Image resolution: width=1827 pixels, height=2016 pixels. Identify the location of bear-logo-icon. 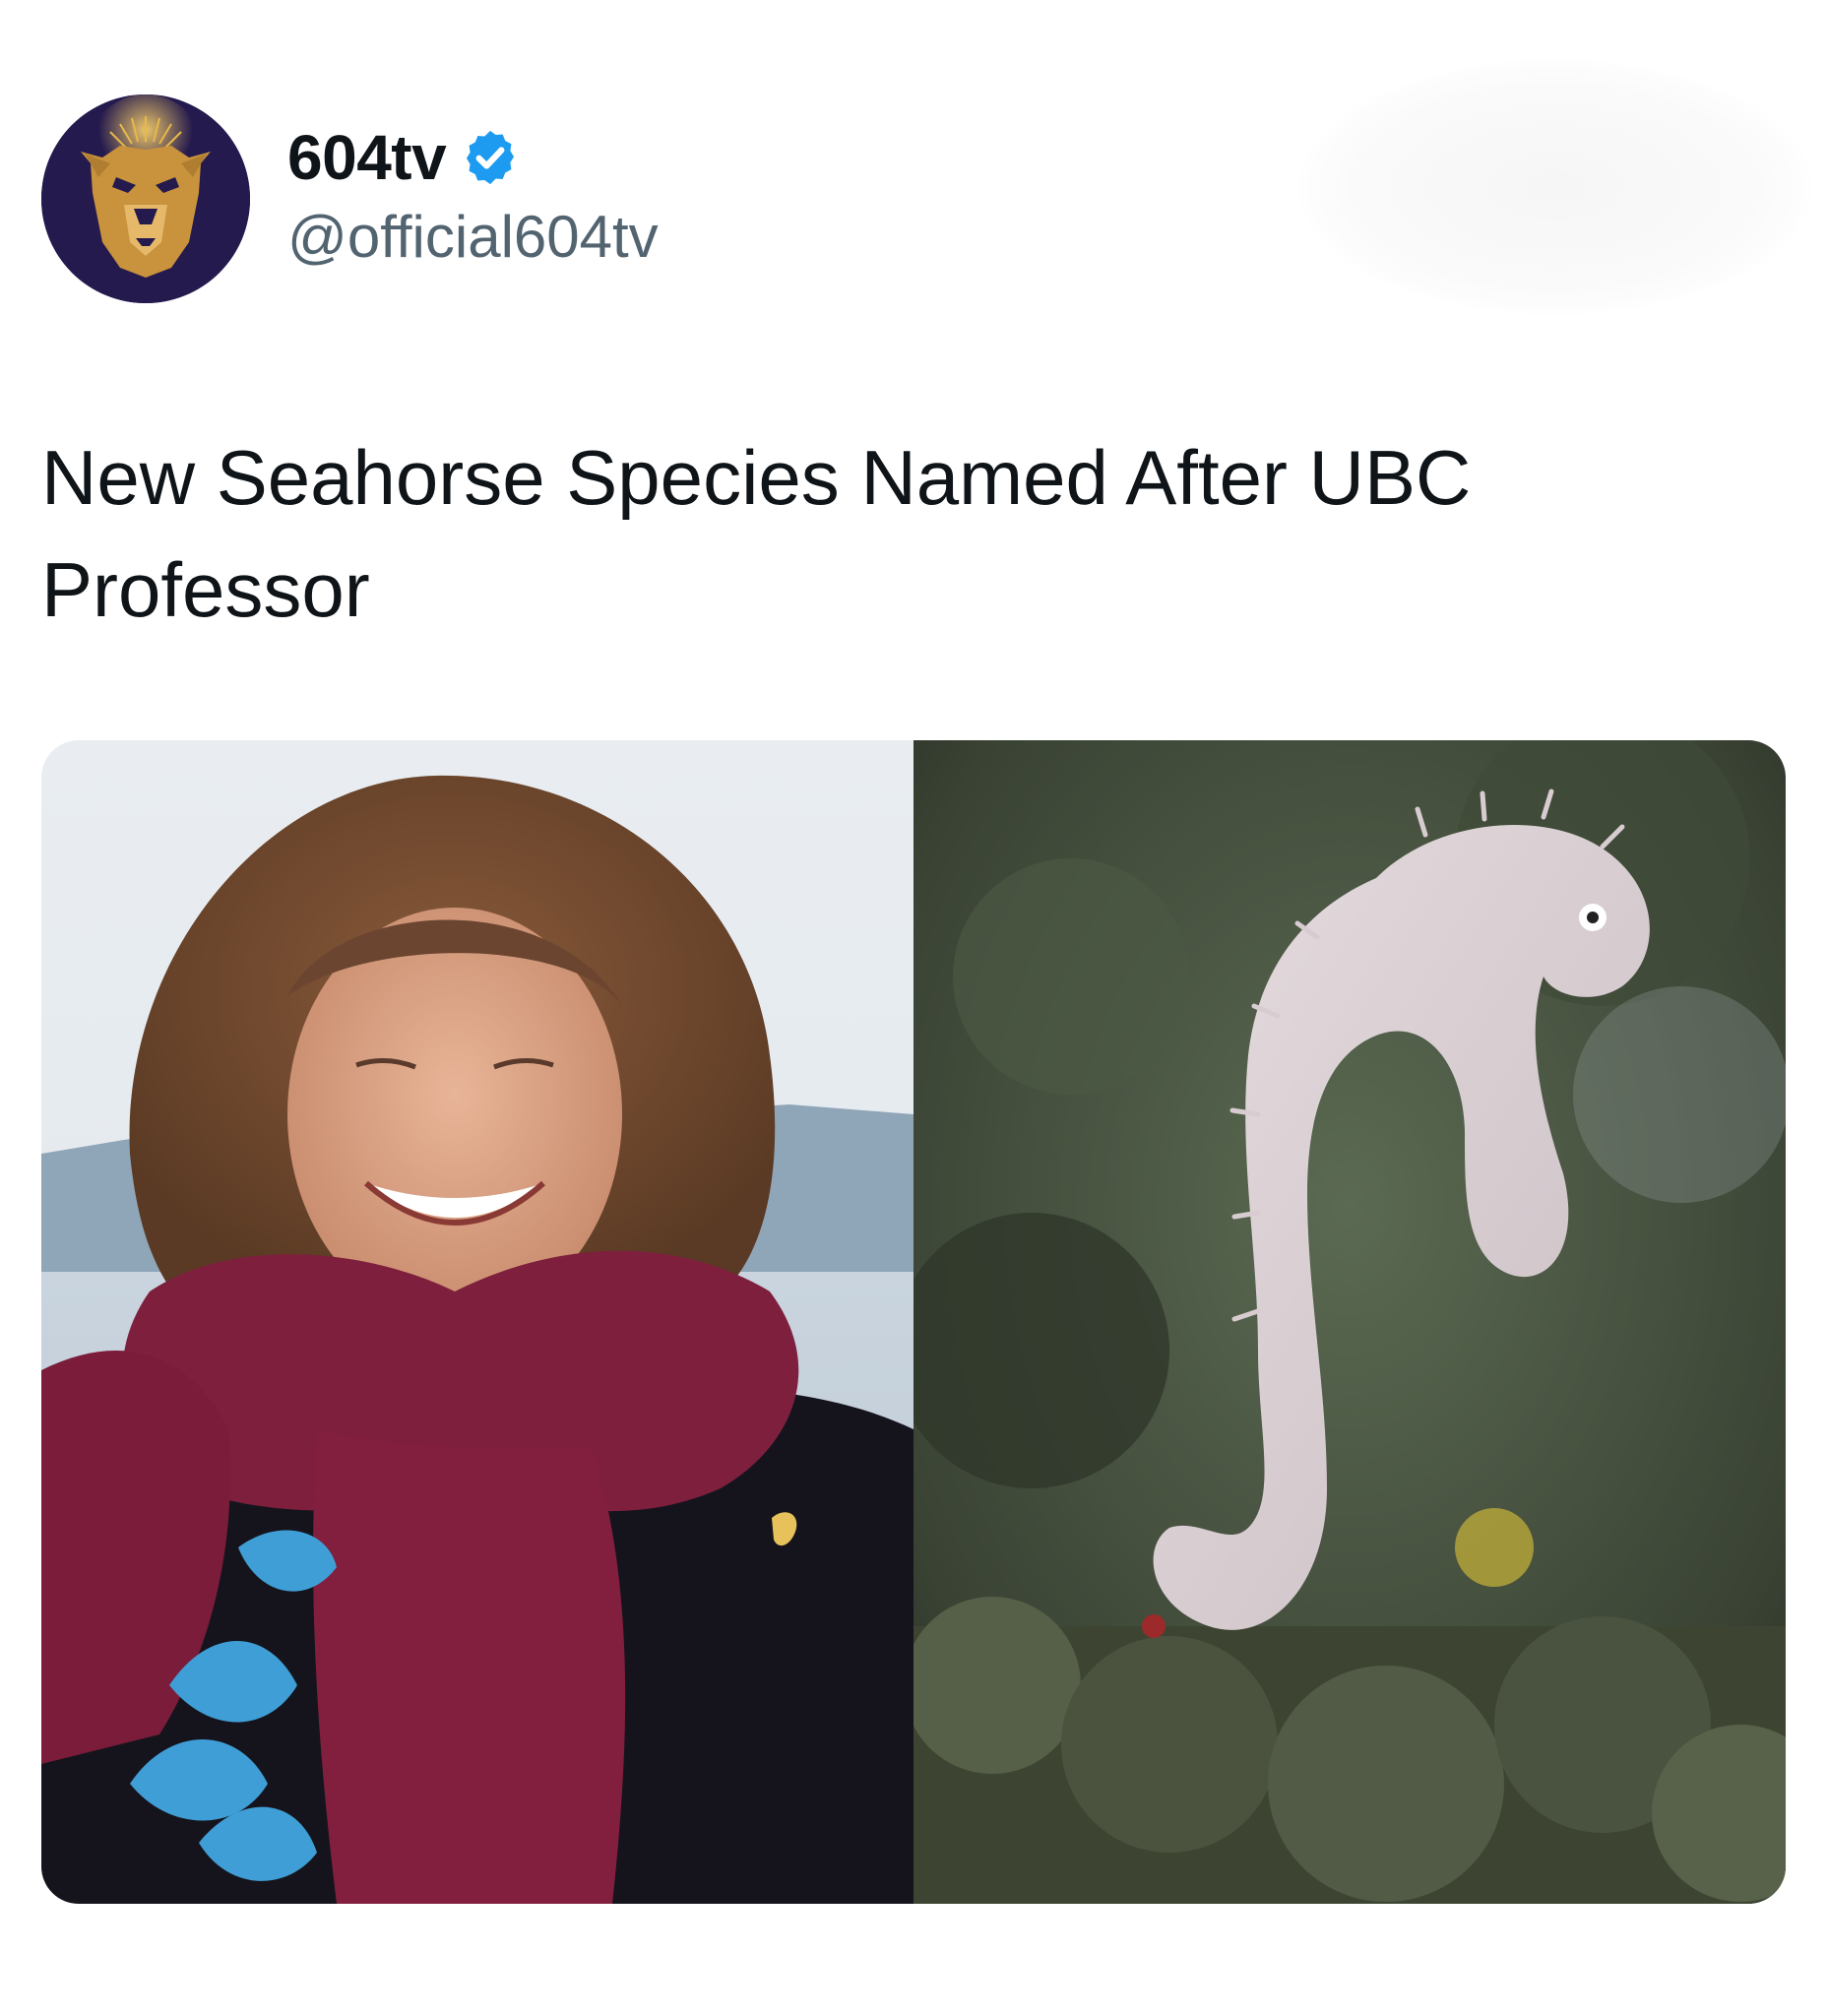
(145, 198).